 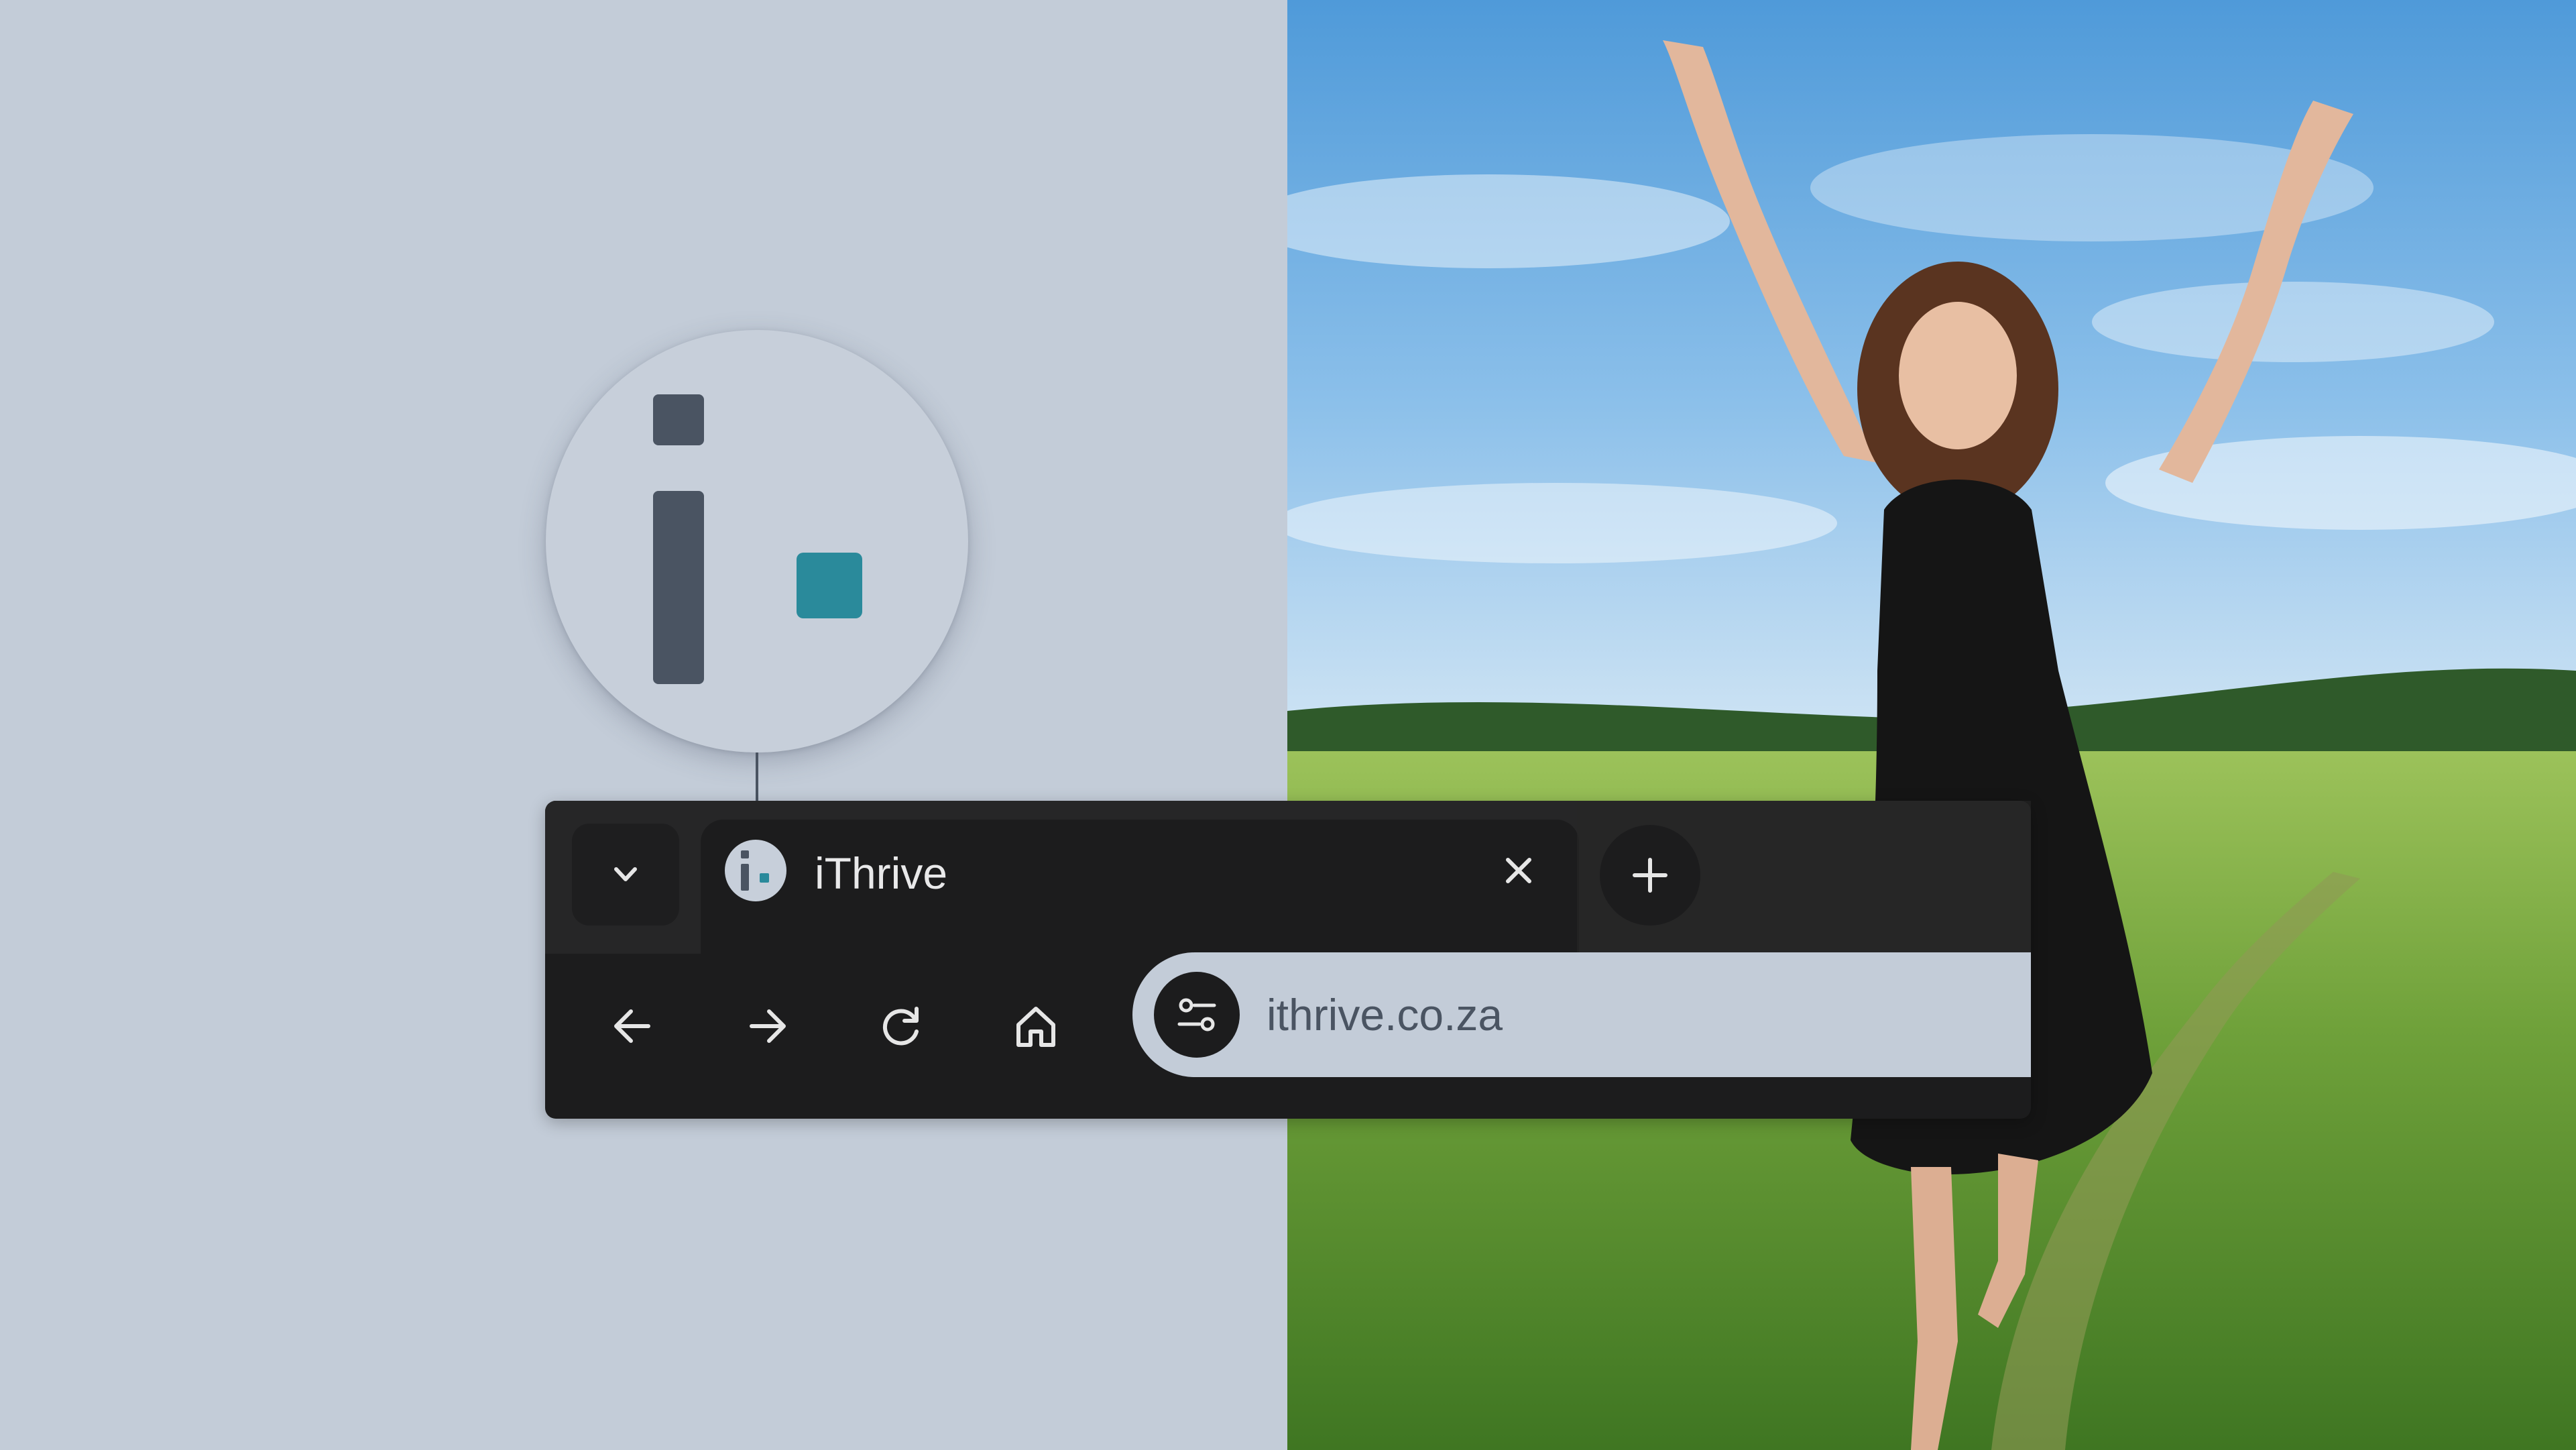 I want to click on tab-ithrive: iThrive, so click(x=1140, y=887).